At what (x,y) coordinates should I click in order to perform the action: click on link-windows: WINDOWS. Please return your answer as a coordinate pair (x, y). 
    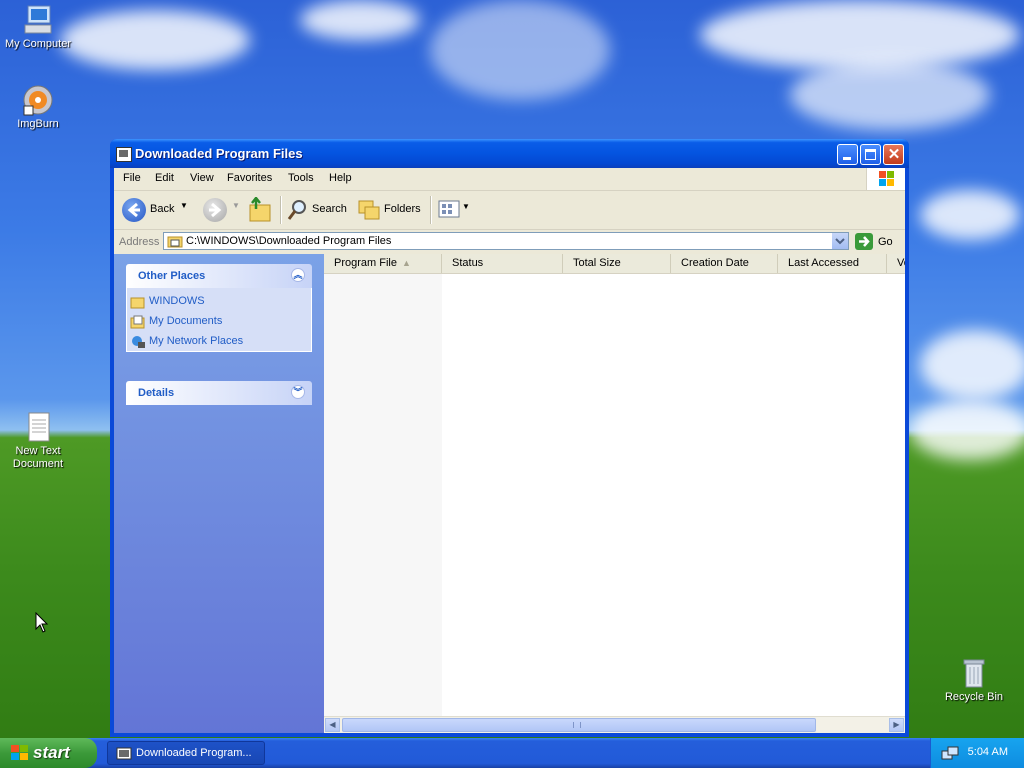
    Looking at the image, I should click on (219, 302).